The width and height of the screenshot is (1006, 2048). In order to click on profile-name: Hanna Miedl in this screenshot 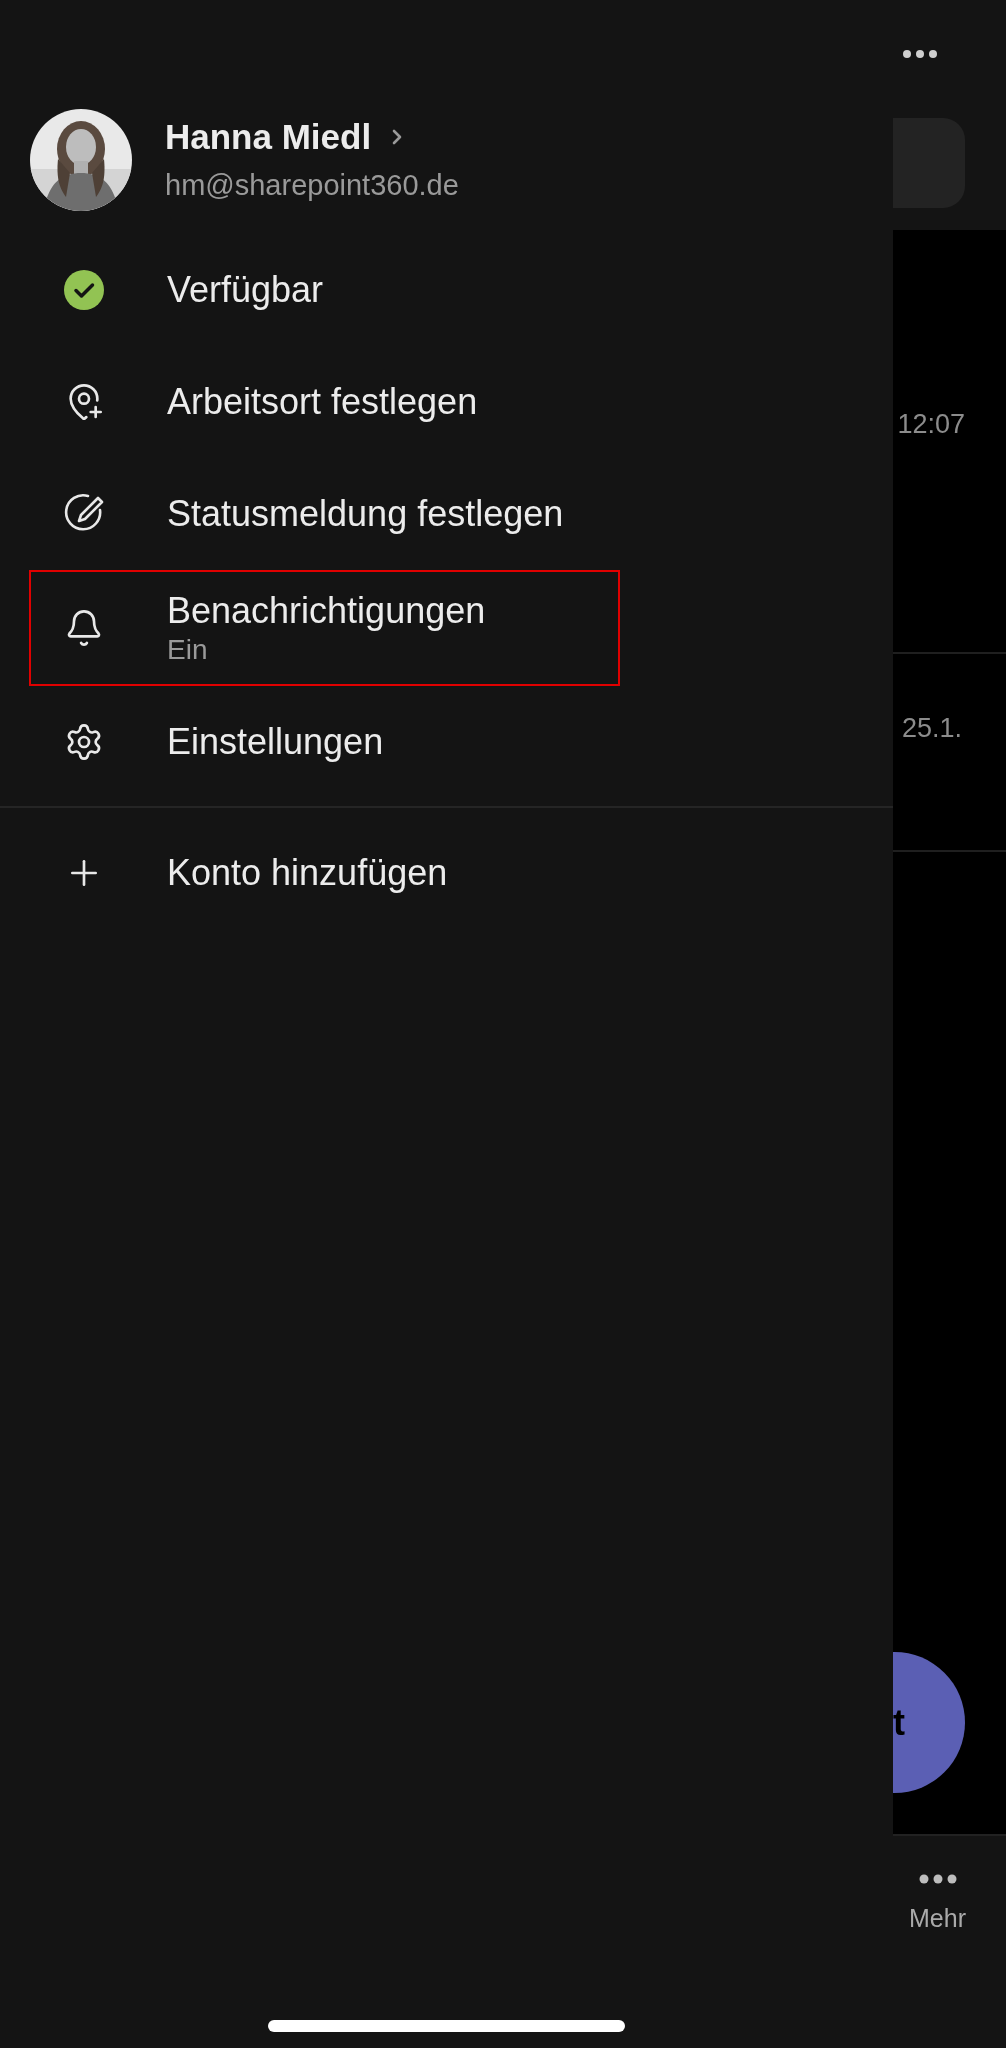, I will do `click(268, 137)`.